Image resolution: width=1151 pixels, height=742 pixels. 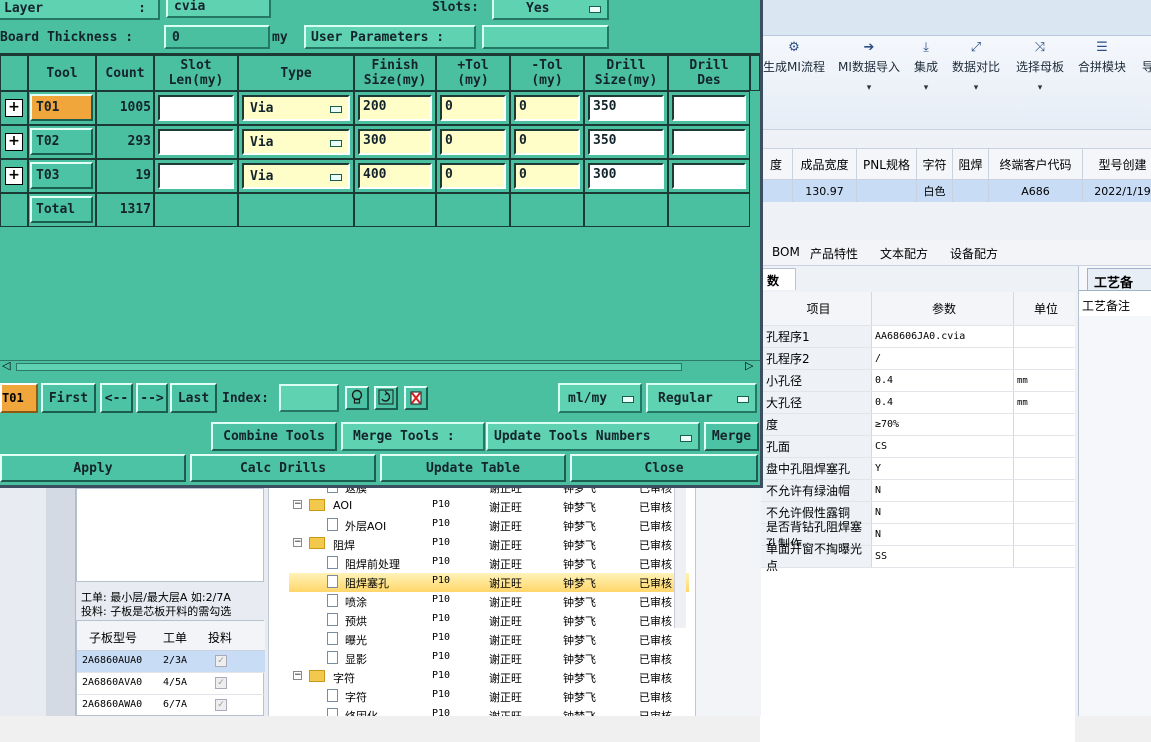 What do you see at coordinates (416, 398) in the screenshot?
I see `delete-icon` at bounding box center [416, 398].